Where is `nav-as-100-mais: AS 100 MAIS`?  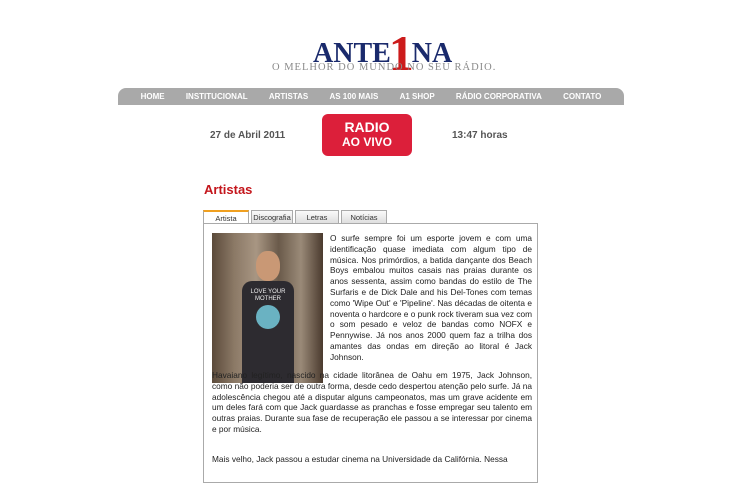 nav-as-100-mais: AS 100 MAIS is located at coordinates (353, 96).